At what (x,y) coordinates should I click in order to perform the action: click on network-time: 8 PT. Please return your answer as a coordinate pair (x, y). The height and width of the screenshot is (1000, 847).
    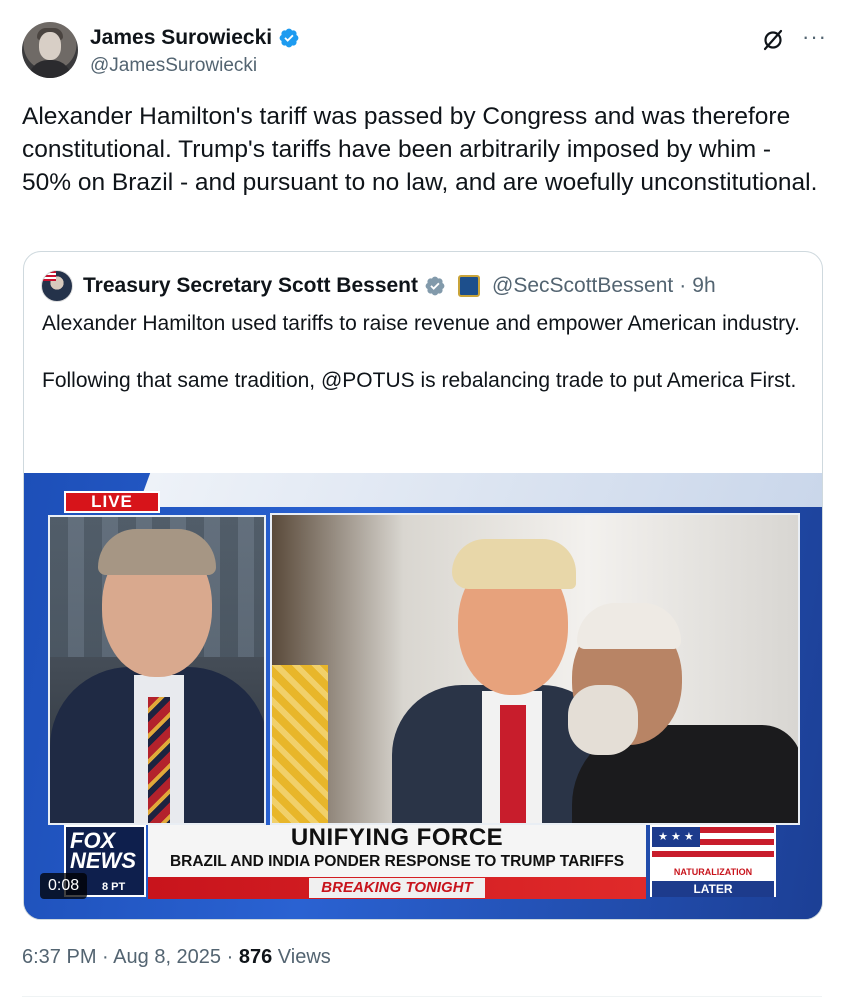
    Looking at the image, I should click on (114, 887).